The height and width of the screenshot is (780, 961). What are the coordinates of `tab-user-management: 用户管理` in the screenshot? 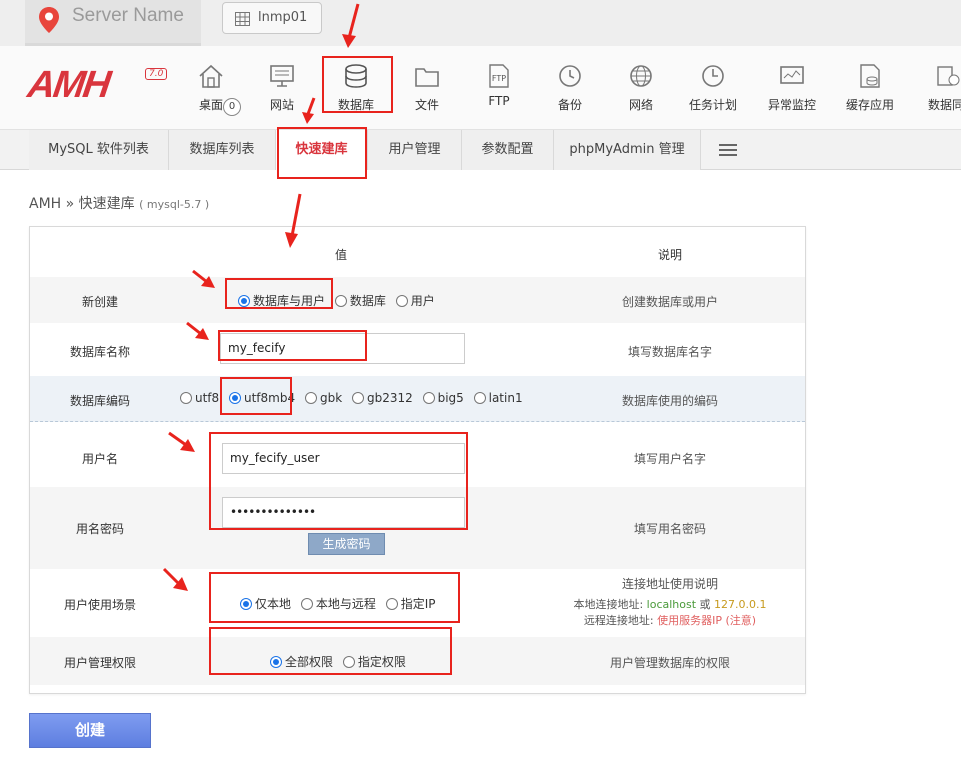 It's located at (415, 150).